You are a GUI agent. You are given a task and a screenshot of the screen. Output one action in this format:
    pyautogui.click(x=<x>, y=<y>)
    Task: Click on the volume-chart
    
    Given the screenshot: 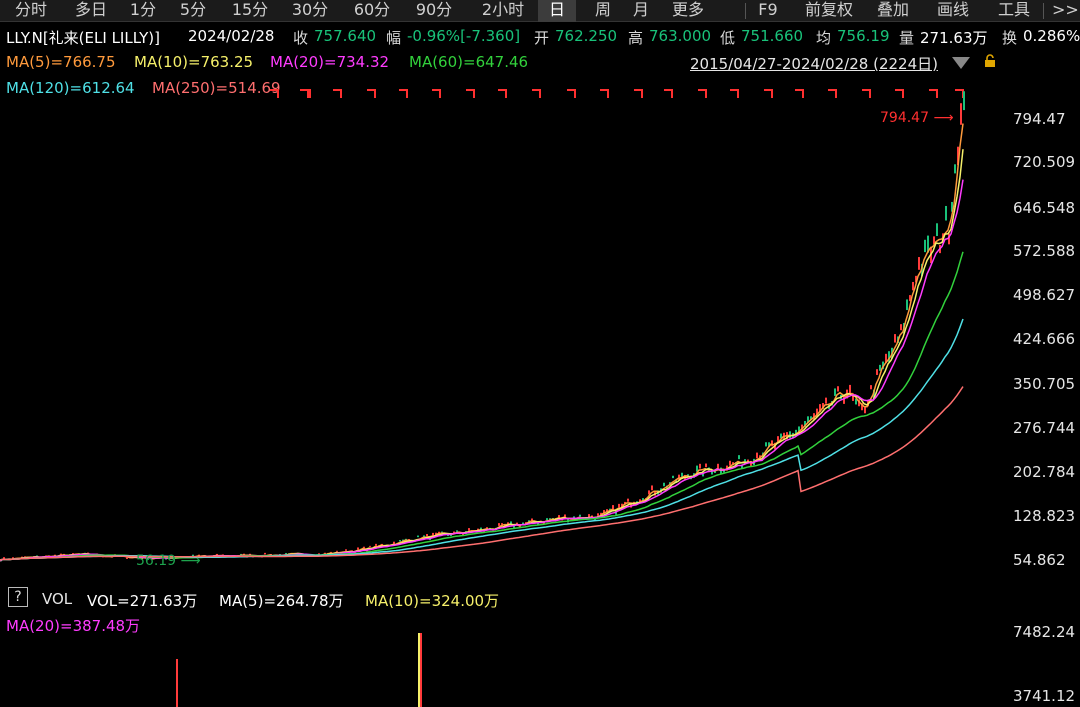 What is the action you would take?
    pyautogui.click(x=500, y=666)
    